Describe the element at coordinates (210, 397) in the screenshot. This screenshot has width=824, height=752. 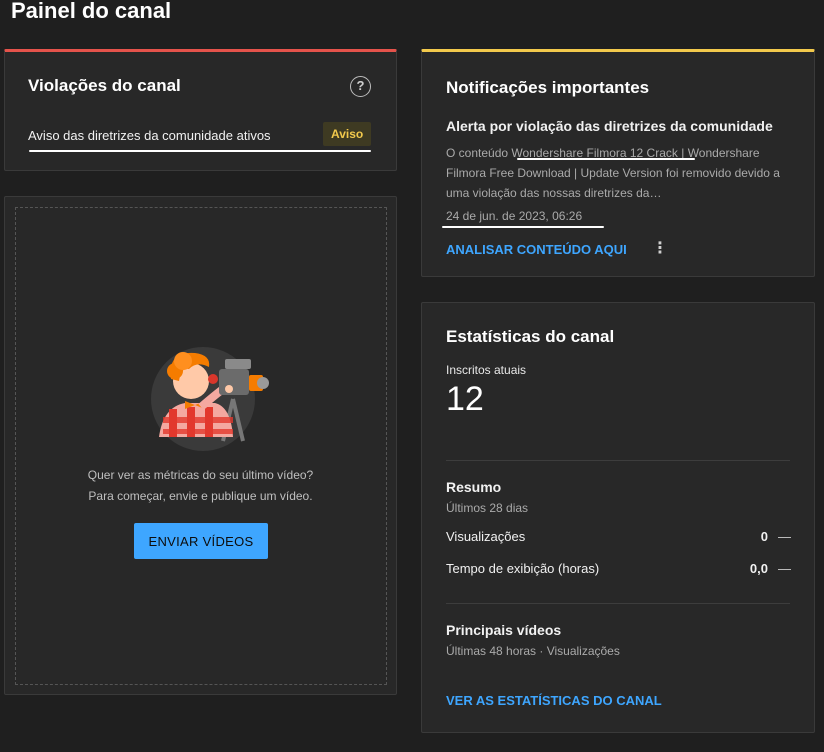
I see `camera-operator-illustration-icon` at that location.